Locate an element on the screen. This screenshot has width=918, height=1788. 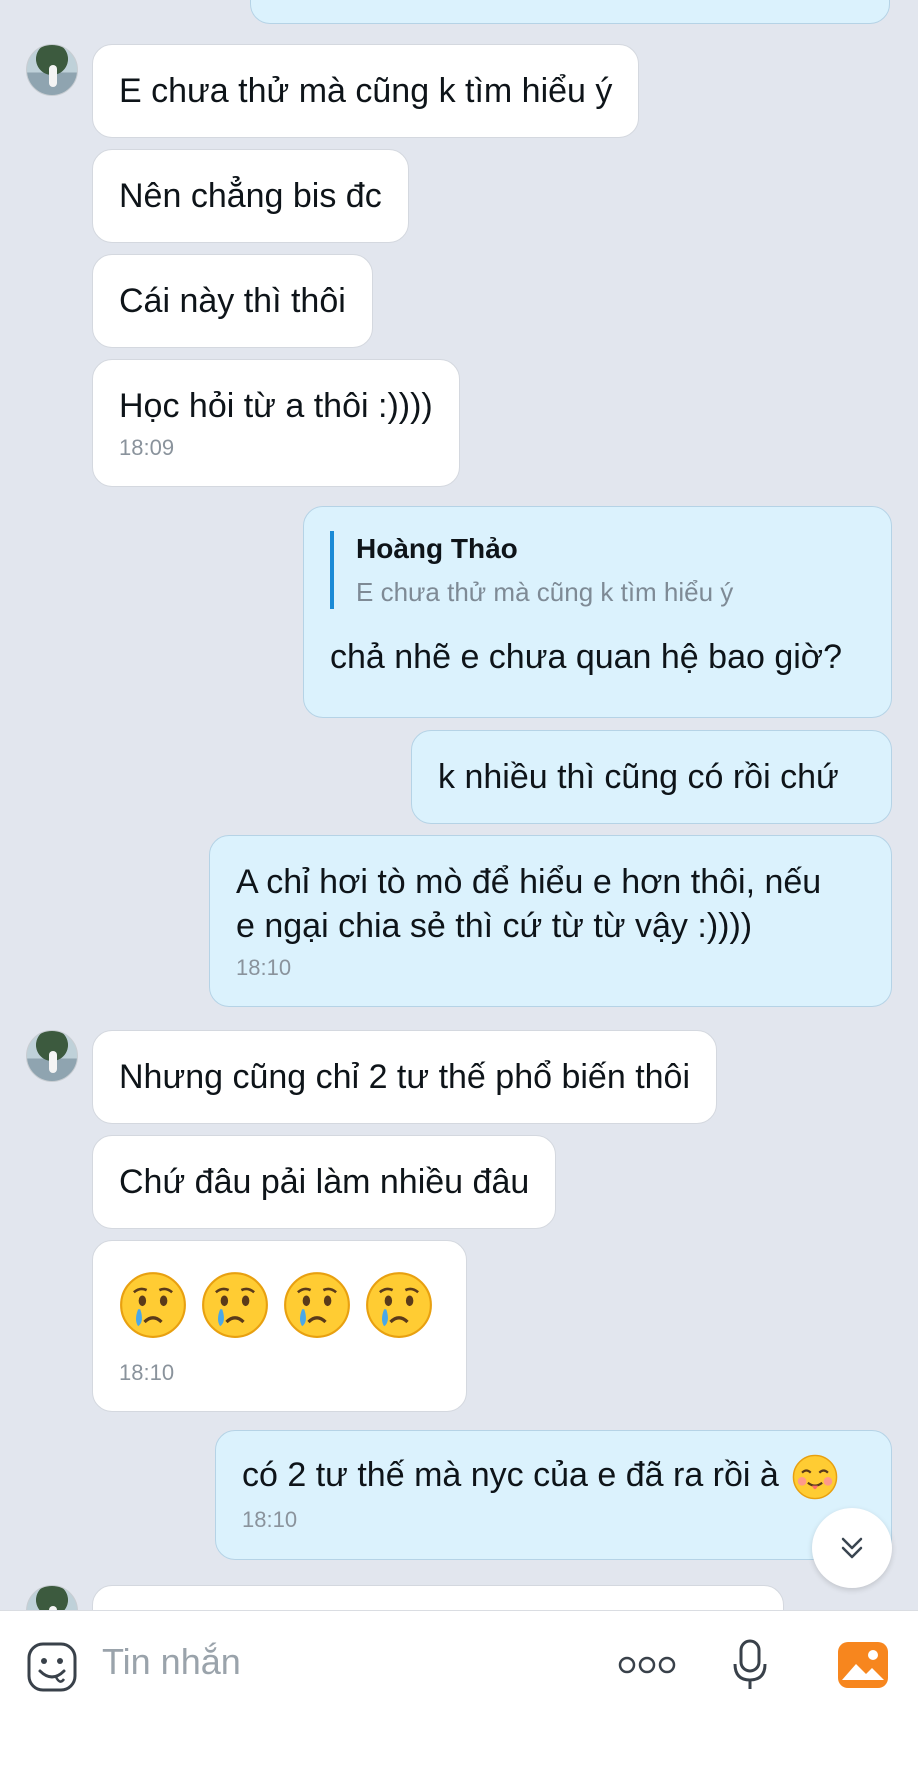
sticker-icon is located at coordinates (52, 1667).